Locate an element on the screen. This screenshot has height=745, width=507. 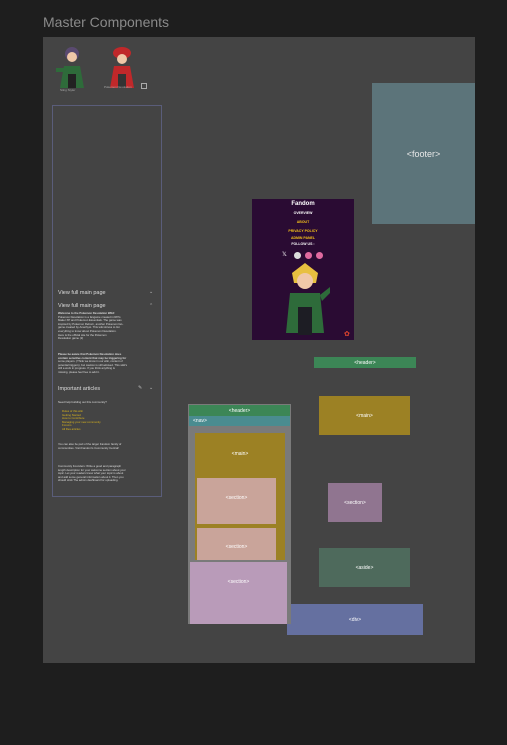
pencil-icon: ✎ is located at coordinates (140, 388).